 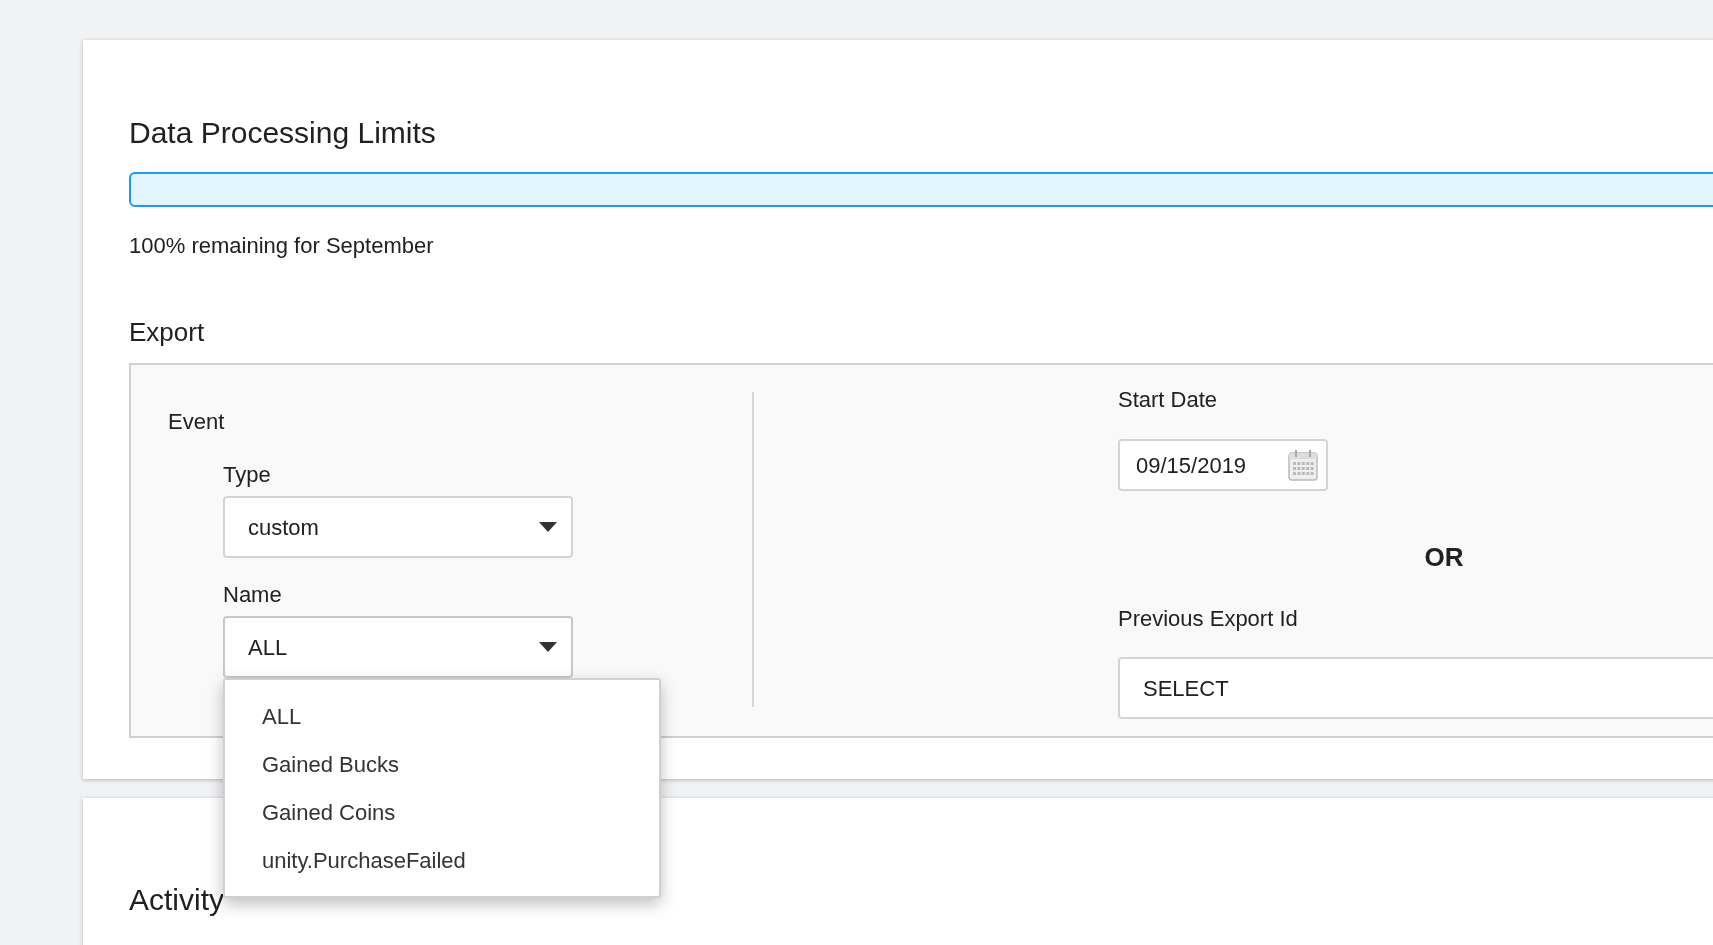 I want to click on field-label: Type, so click(x=247, y=475).